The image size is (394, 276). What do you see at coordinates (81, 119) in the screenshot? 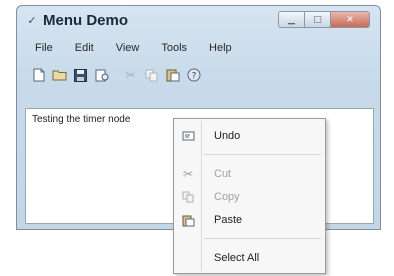
I see `editor-content: Testing the timer node` at bounding box center [81, 119].